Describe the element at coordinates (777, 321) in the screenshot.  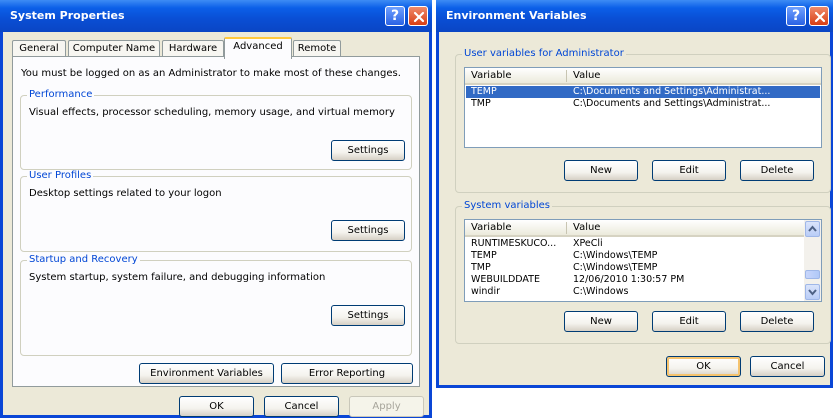
I see `system-delete-button: Delete` at that location.